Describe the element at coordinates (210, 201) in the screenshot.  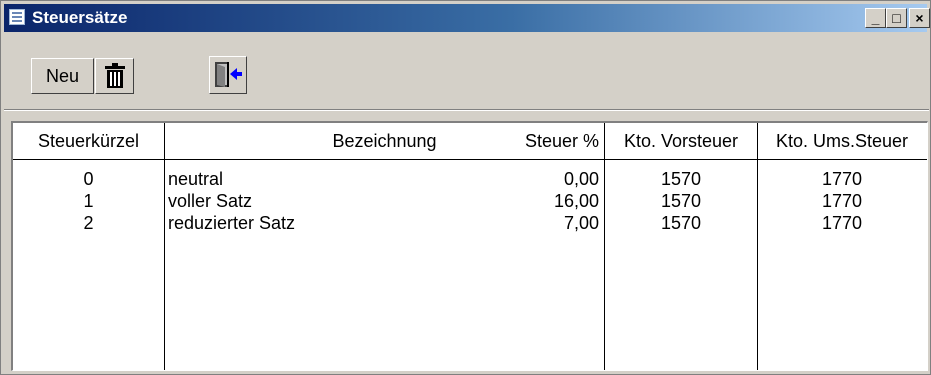
I see `cell-name: voller Satz` at that location.